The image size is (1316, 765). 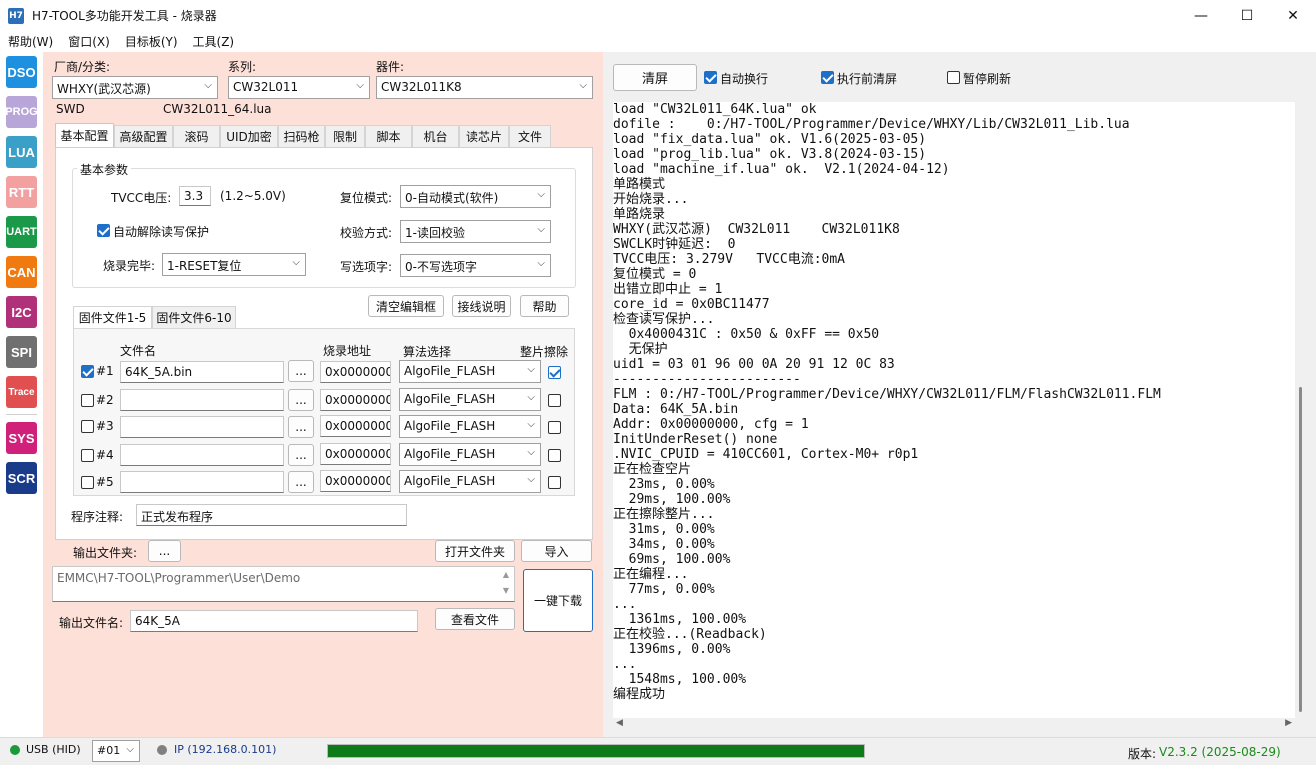 I want to click on file-row-4-name, so click(x=202, y=455).